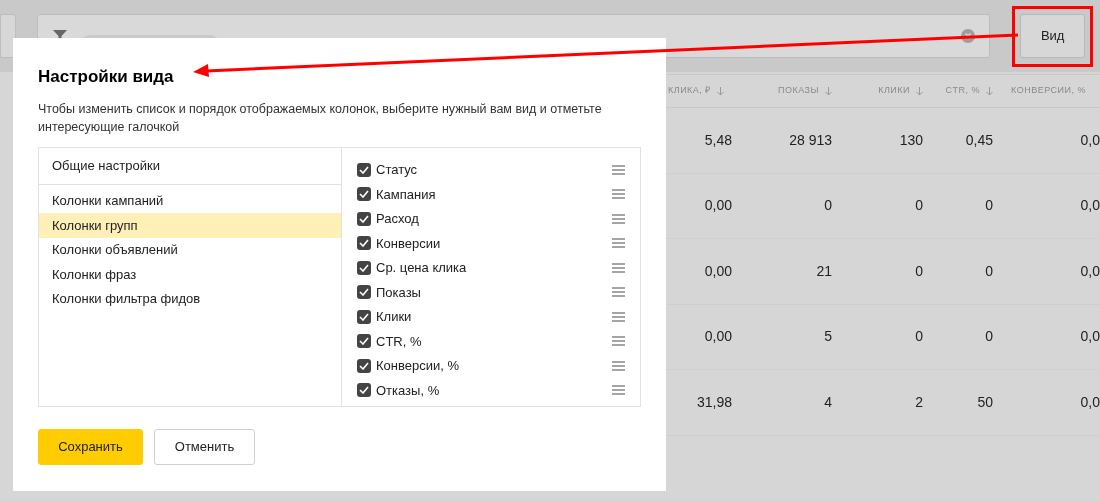 The image size is (1100, 501). I want to click on view-list-item: Колонки фраз, so click(190, 274).